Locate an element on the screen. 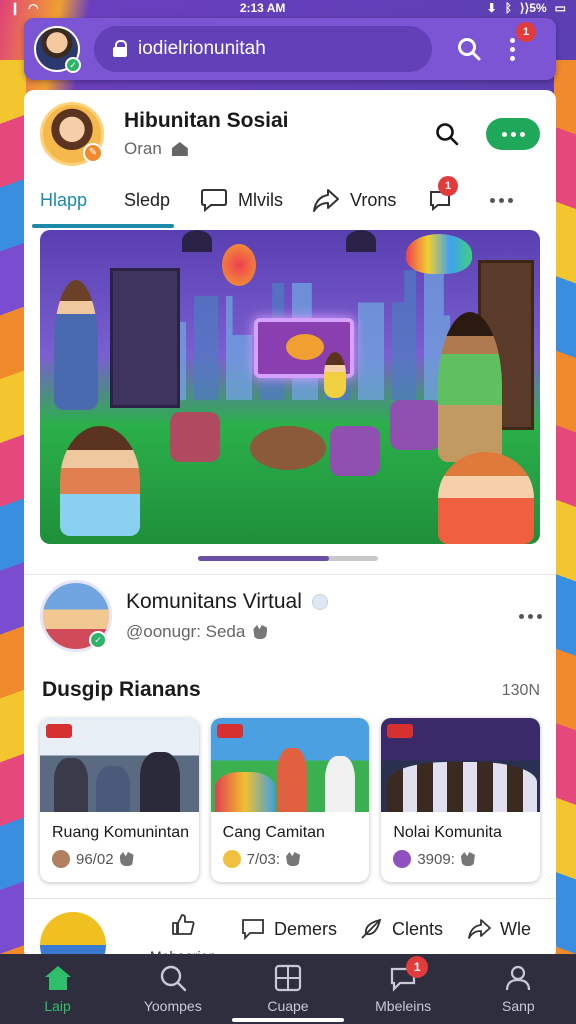 The height and width of the screenshot is (1024, 576). nav-messages: 1 Mbeleins is located at coordinates (403, 985).